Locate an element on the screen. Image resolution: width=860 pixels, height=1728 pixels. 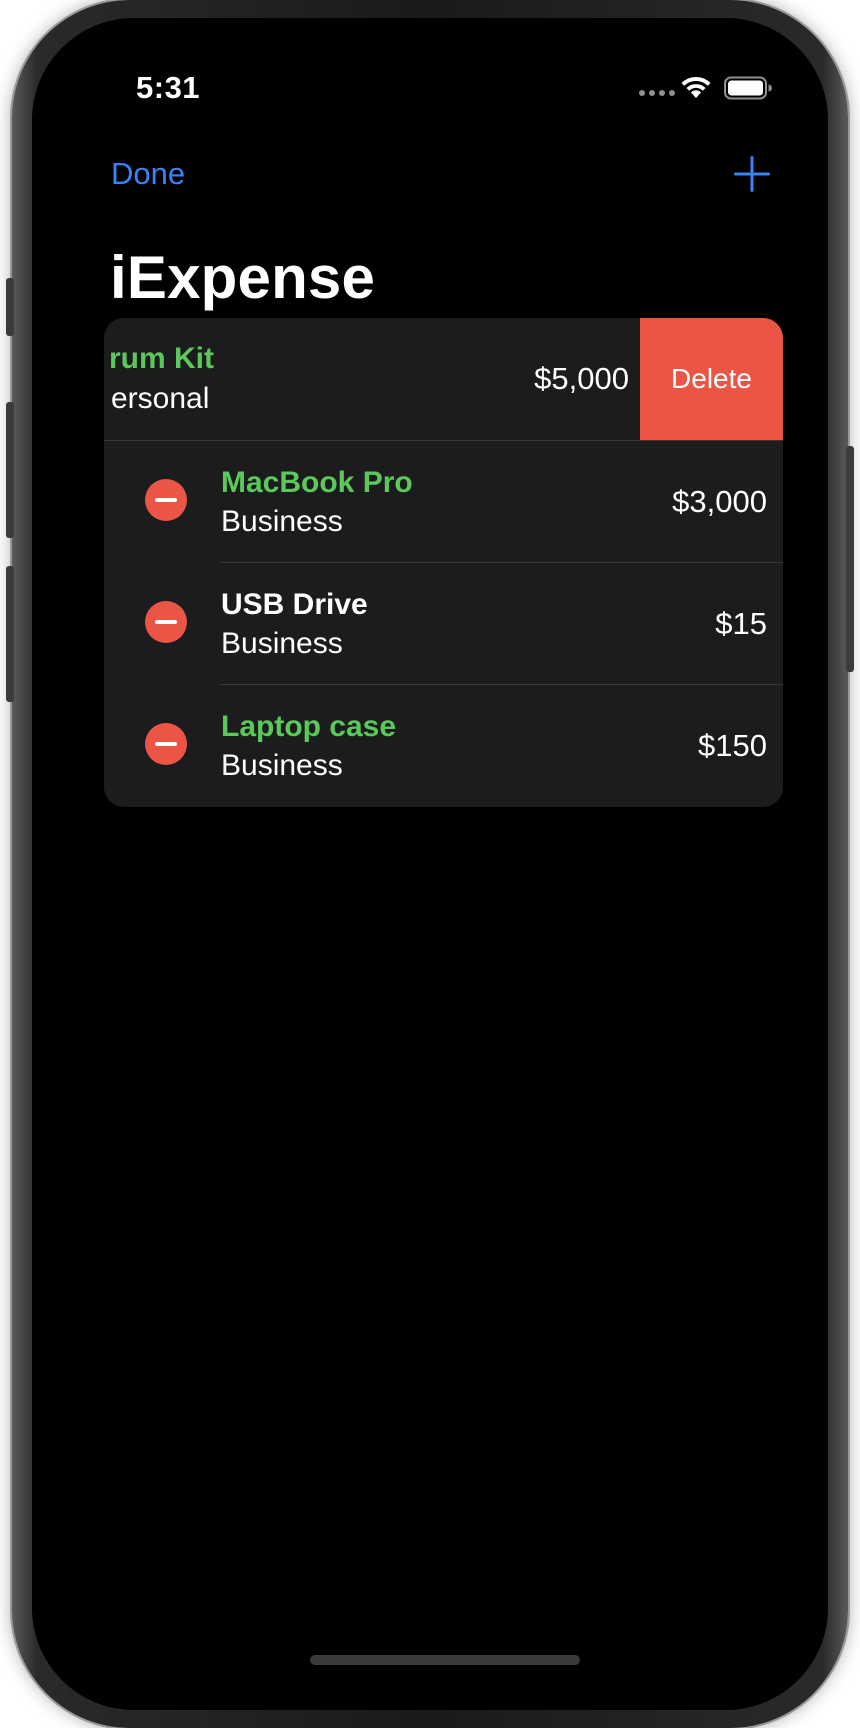
expense-row: Laptop case Business $150 is located at coordinates (443, 746).